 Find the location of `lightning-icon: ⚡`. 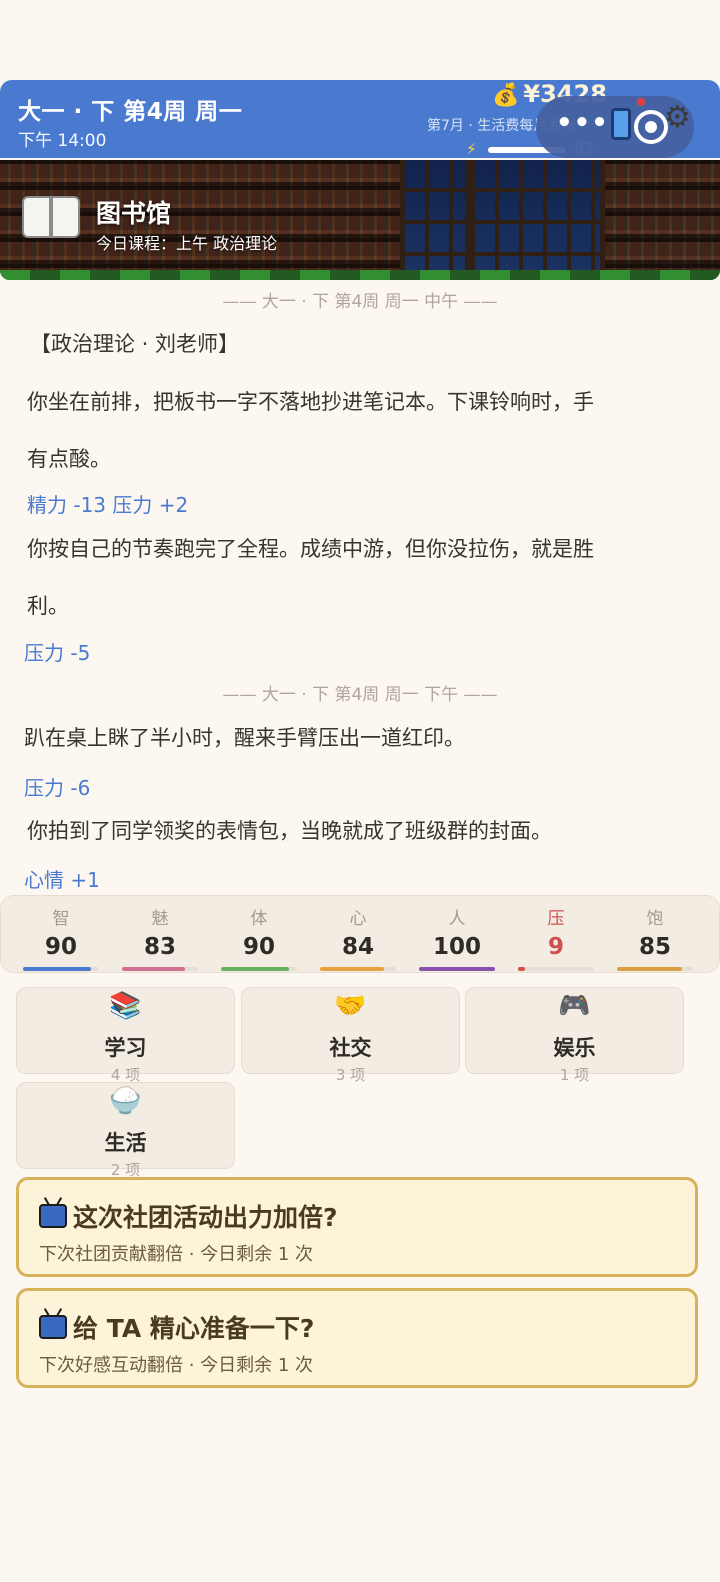

lightning-icon: ⚡ is located at coordinates (471, 149).